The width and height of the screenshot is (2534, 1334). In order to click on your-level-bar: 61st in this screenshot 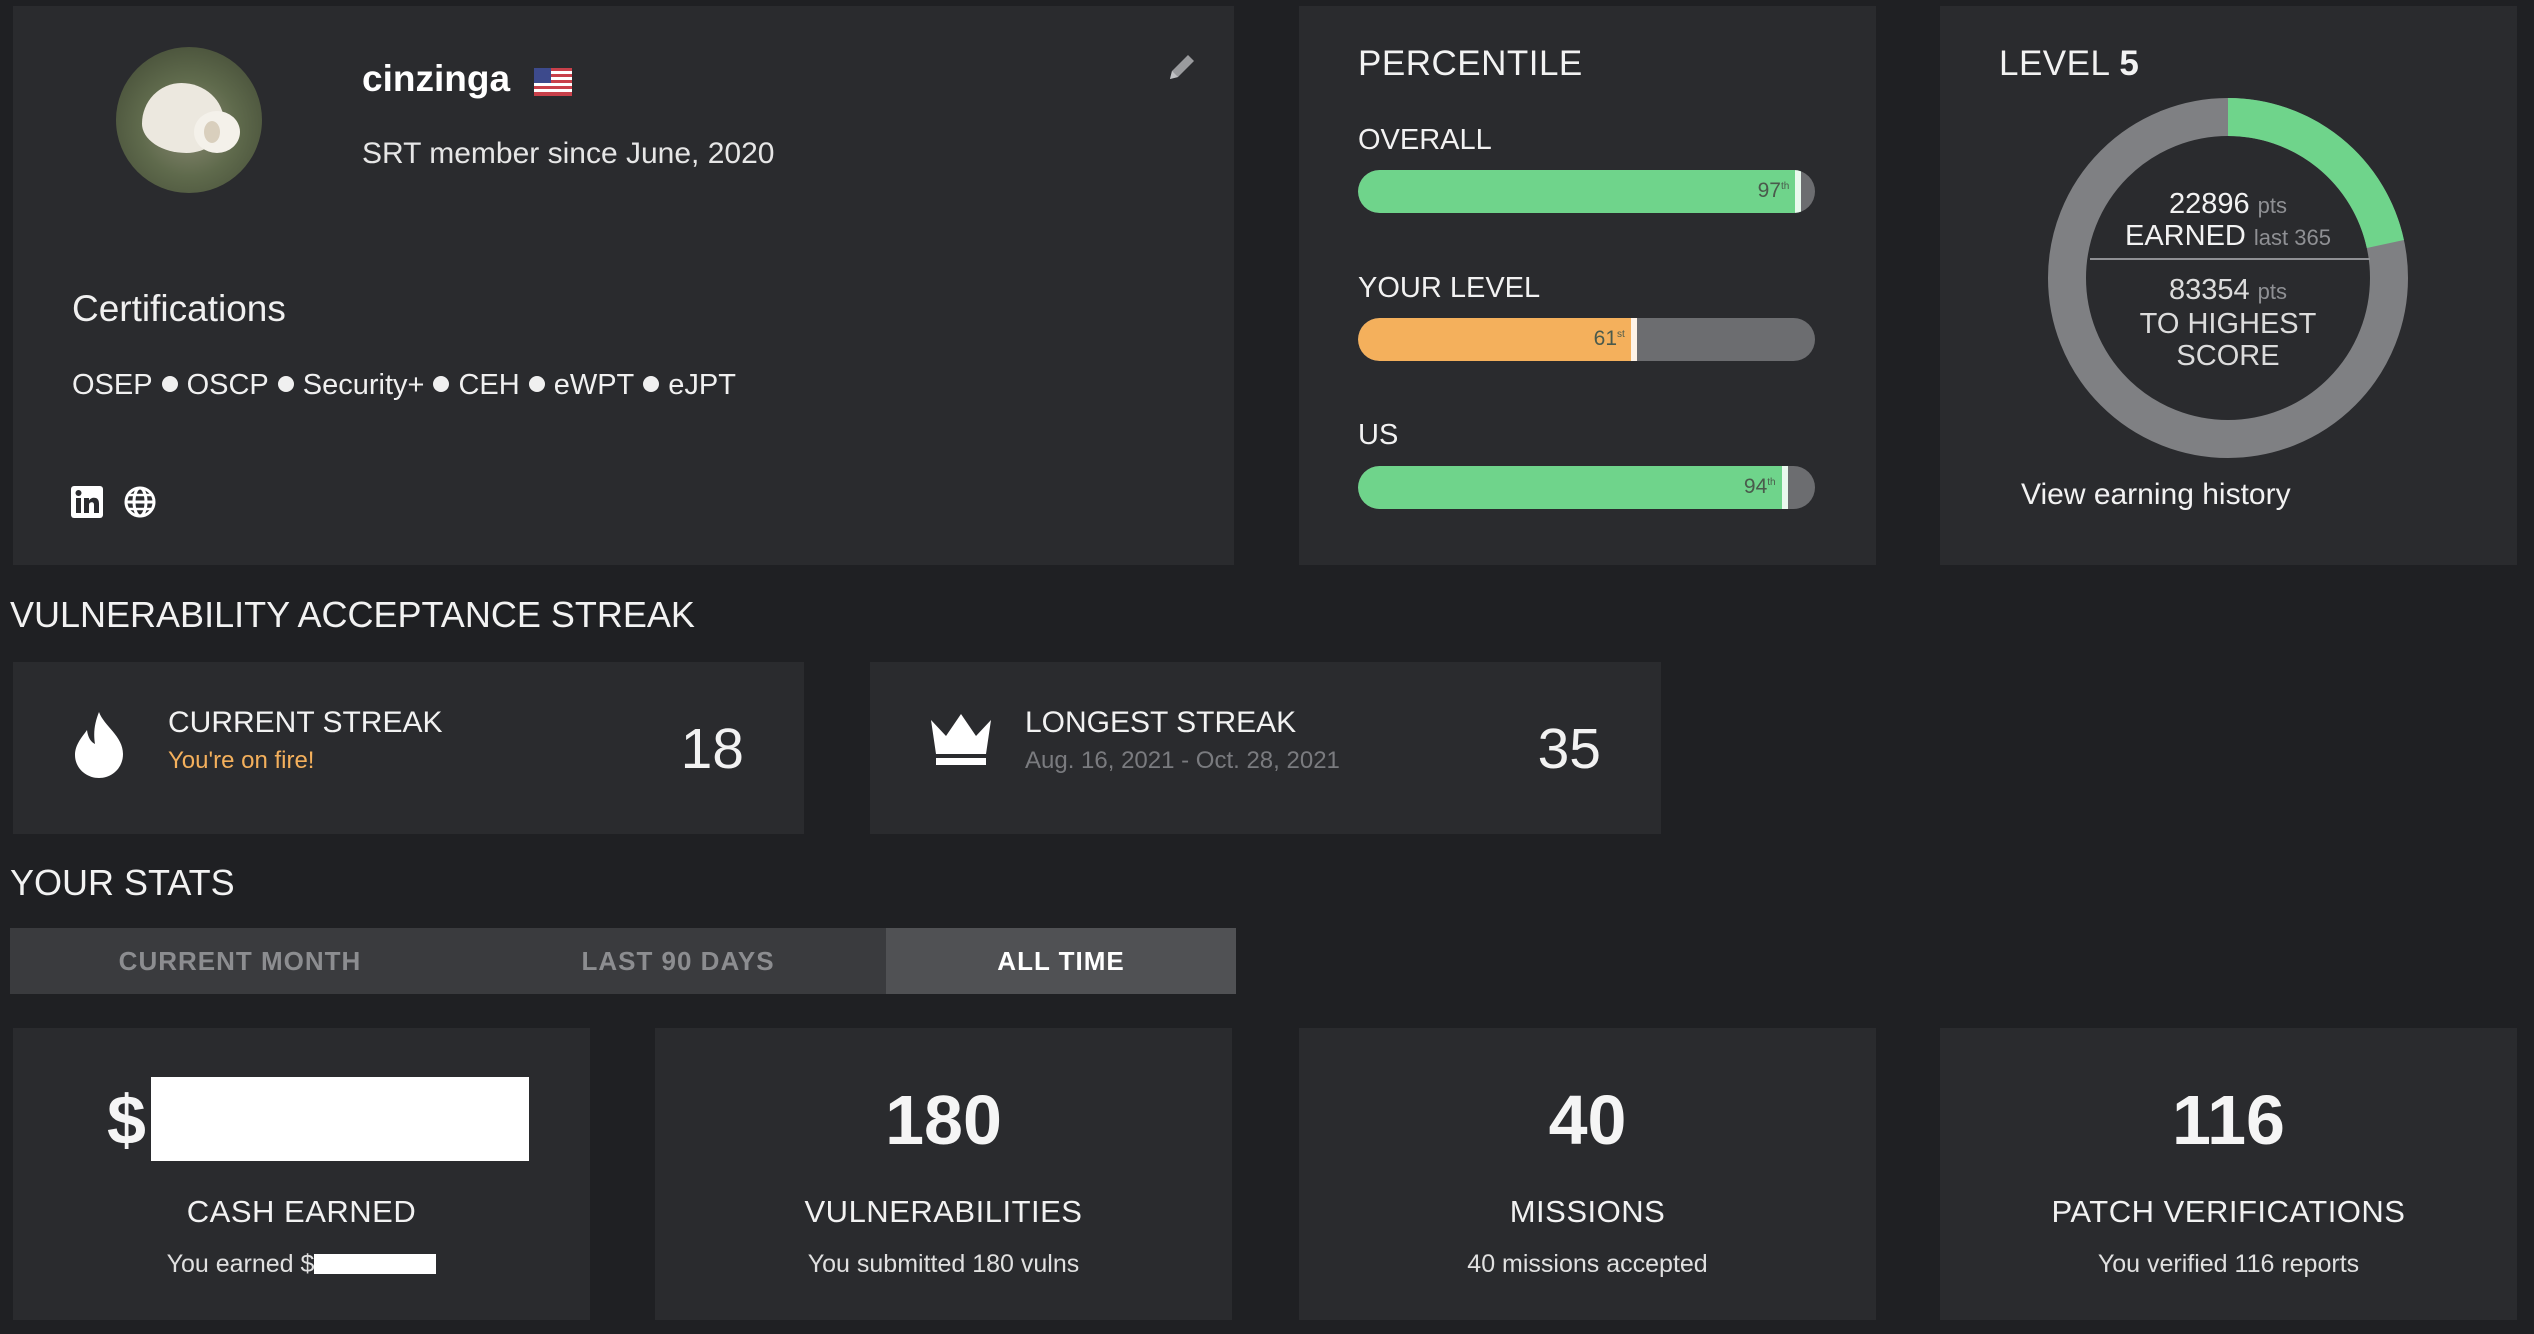, I will do `click(1586, 339)`.